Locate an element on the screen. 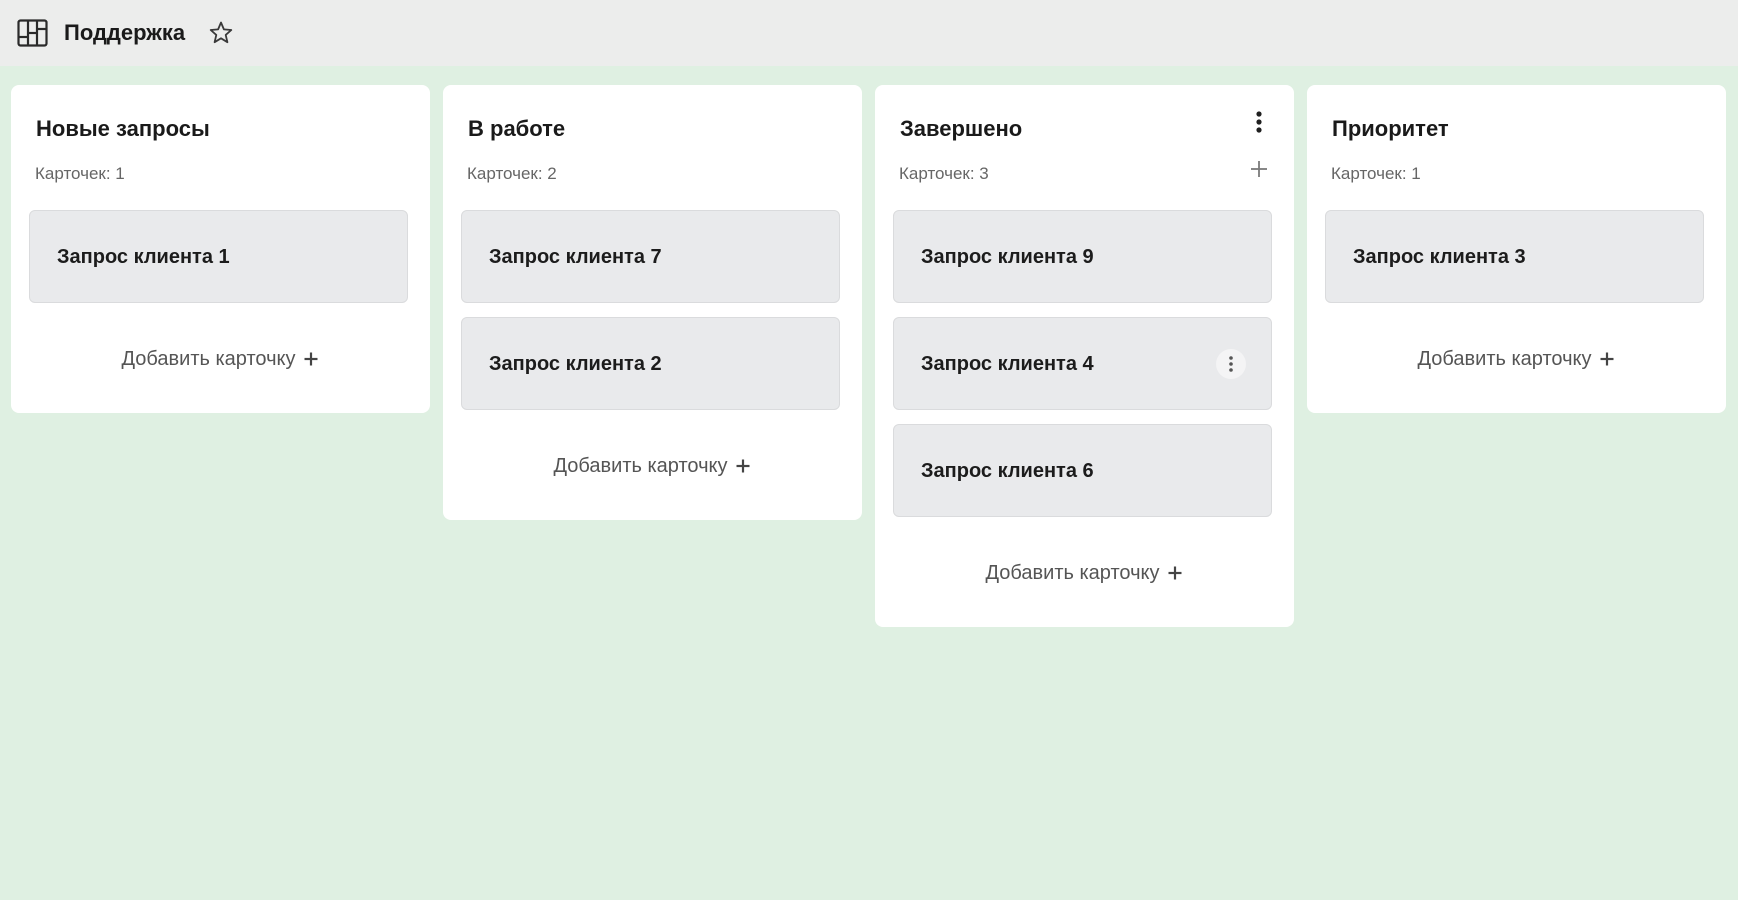  card: Запрос клиента 6 is located at coordinates (1082, 470).